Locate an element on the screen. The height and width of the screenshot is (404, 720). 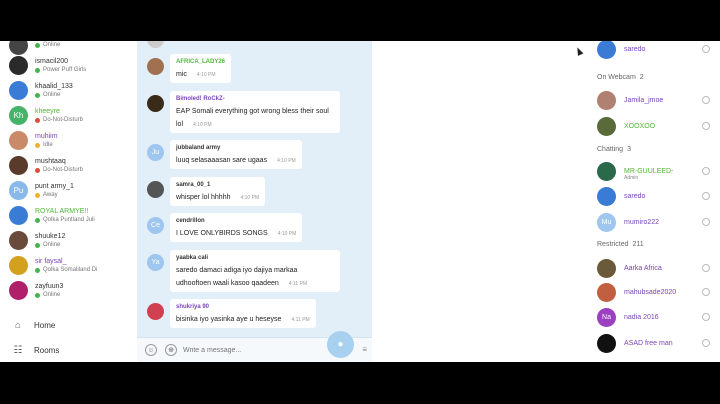
message-bubble: samra_00_1 whisper lol hhhhh 4:10 PM is located at coordinates (218, 191).